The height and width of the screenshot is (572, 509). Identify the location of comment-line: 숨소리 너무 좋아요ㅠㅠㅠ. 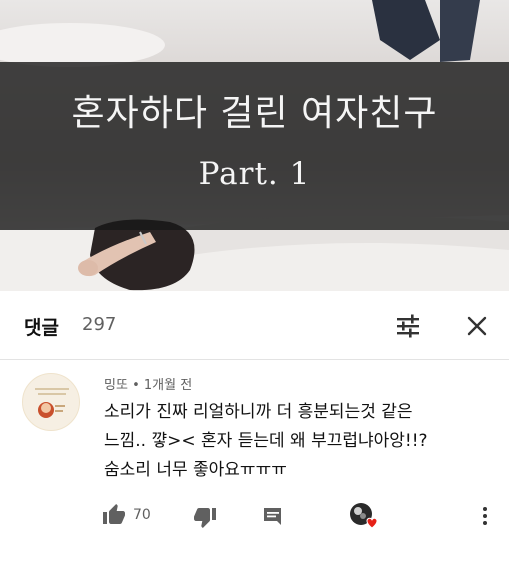
(195, 470).